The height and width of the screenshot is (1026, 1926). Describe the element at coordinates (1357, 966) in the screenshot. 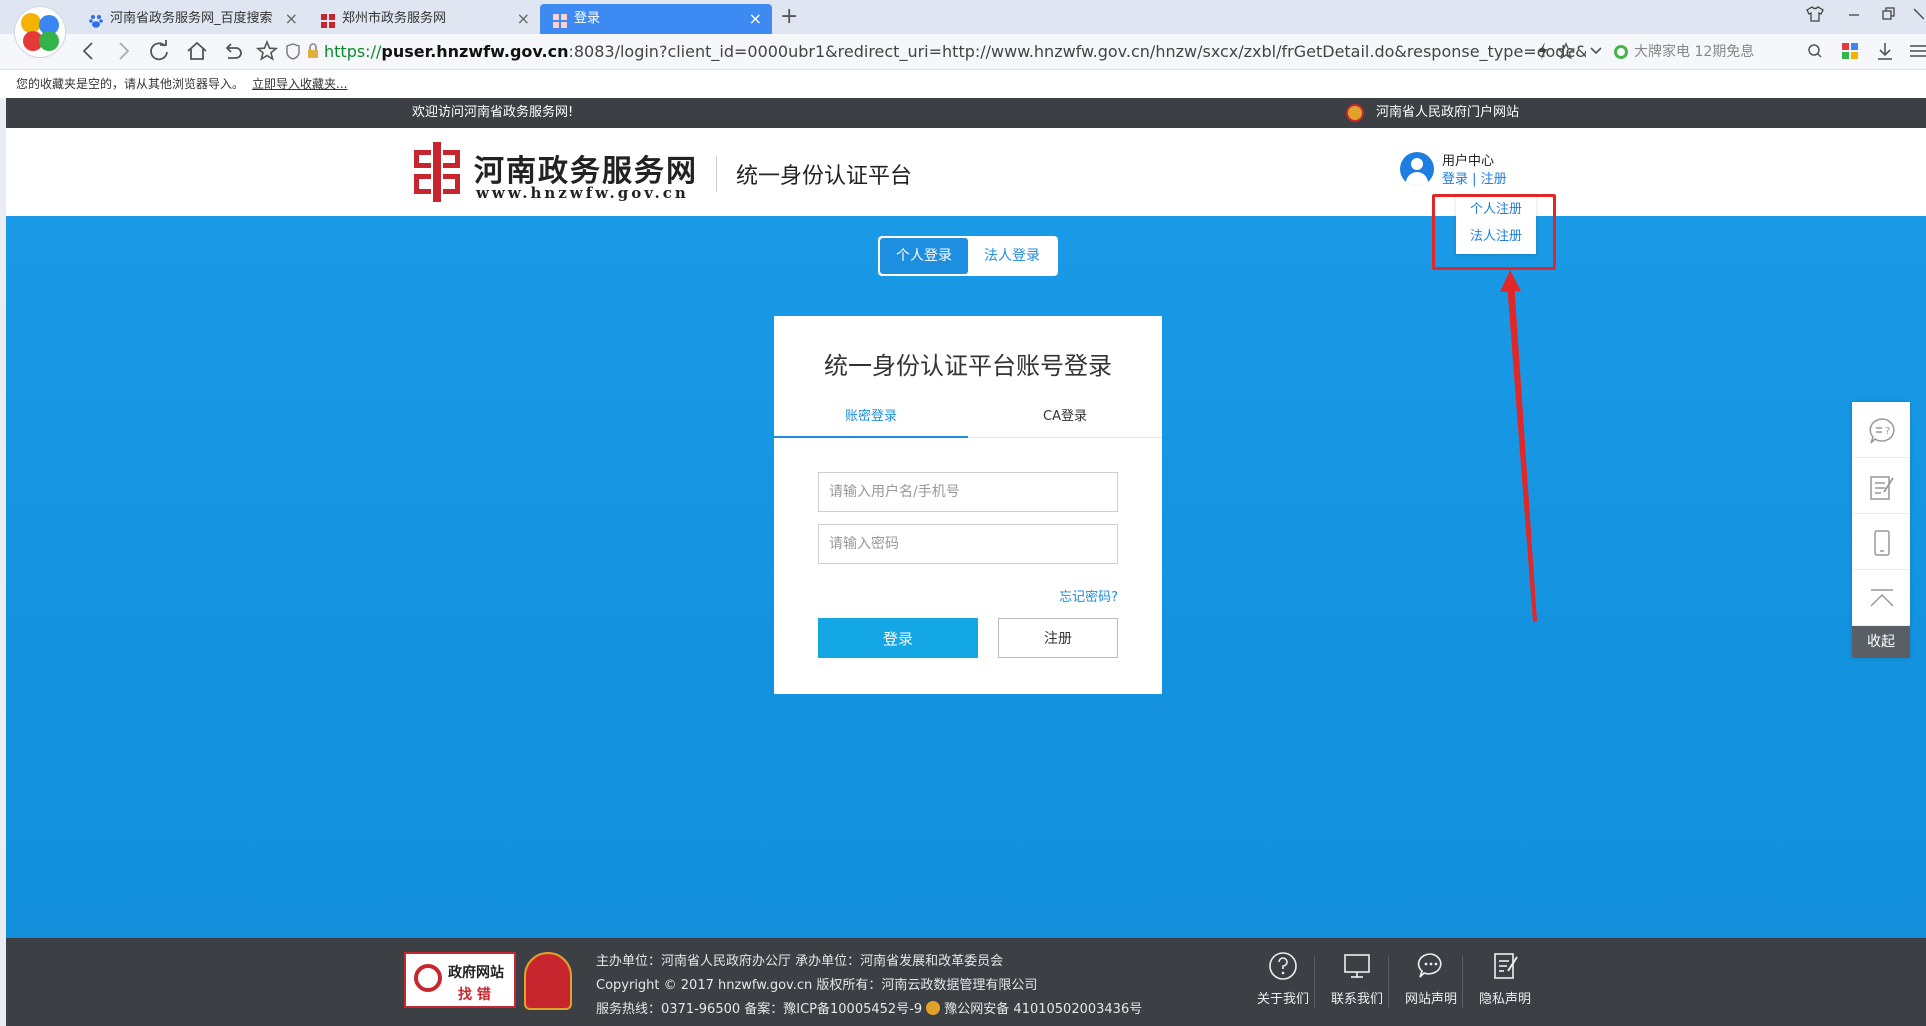

I see `monitor-icon` at that location.